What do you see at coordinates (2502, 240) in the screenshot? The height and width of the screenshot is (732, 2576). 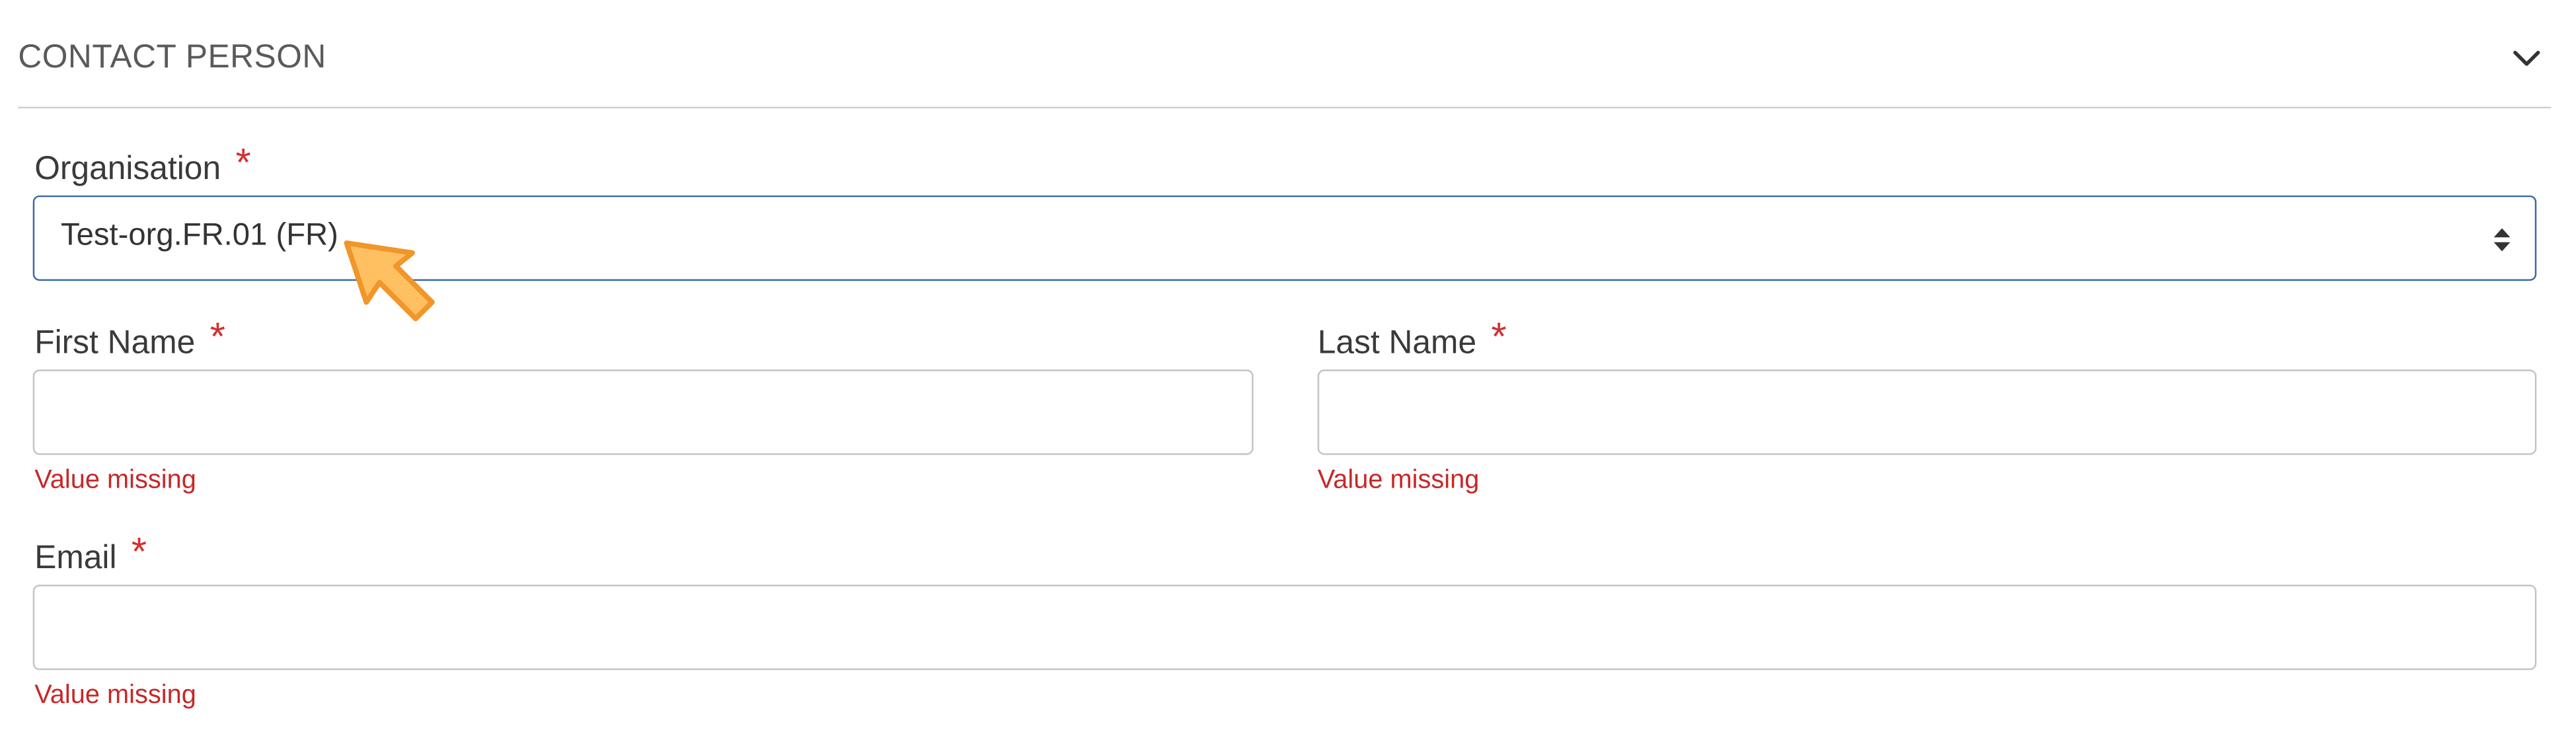 I see `sort-arrows-icon` at bounding box center [2502, 240].